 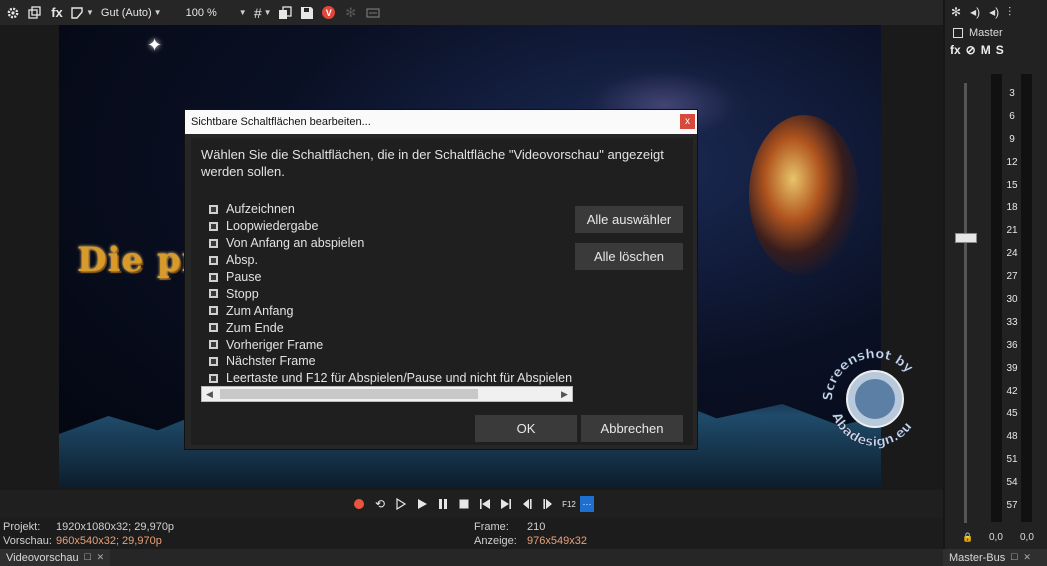 I want to click on play-from-start-button, so click(x=401, y=504).